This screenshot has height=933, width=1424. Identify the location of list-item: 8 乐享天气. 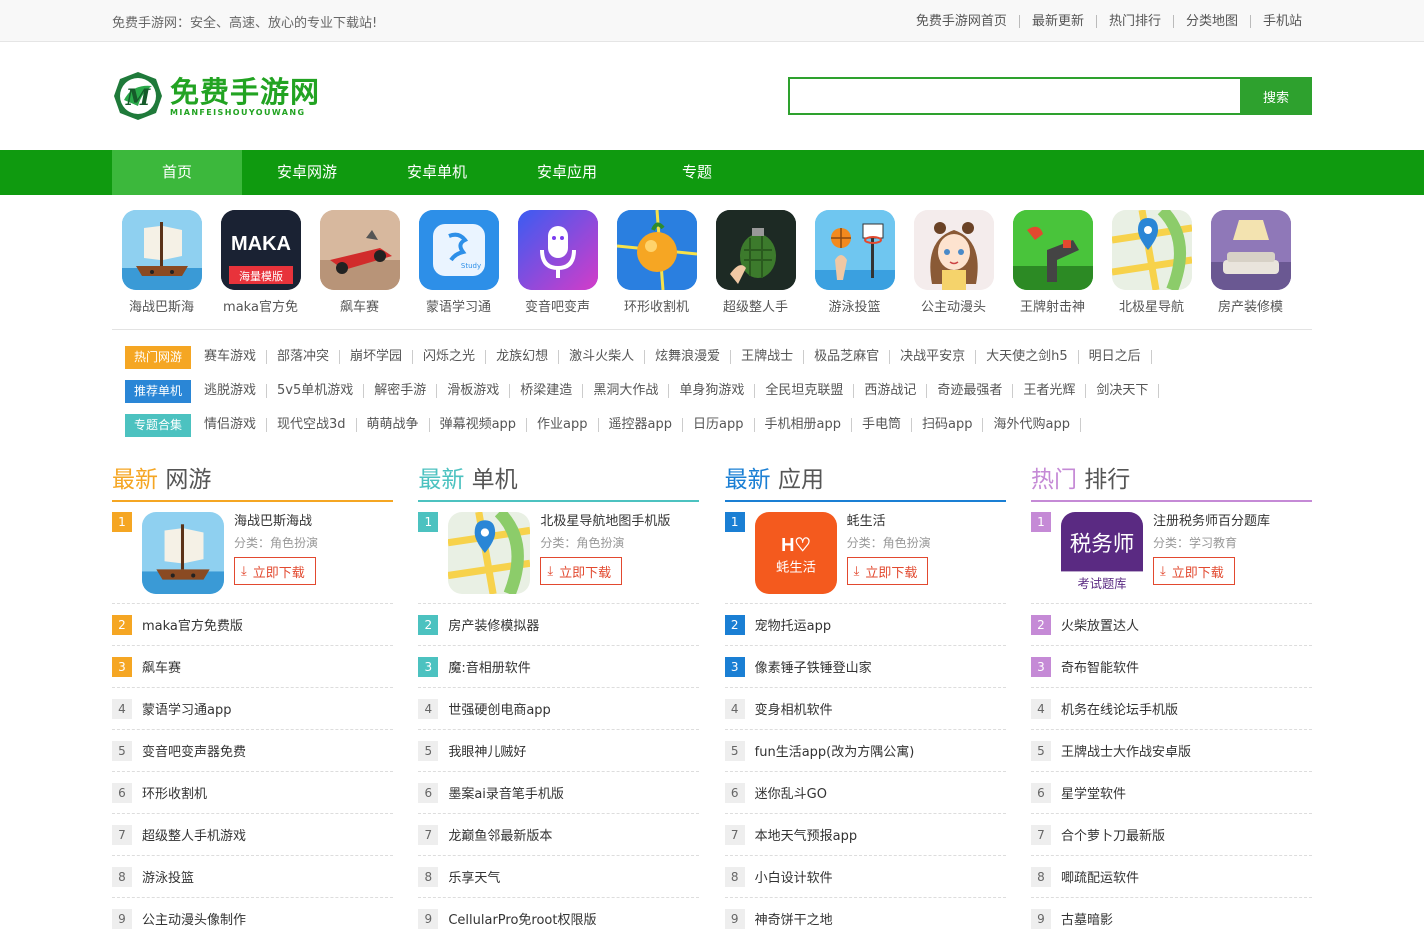
(559, 877).